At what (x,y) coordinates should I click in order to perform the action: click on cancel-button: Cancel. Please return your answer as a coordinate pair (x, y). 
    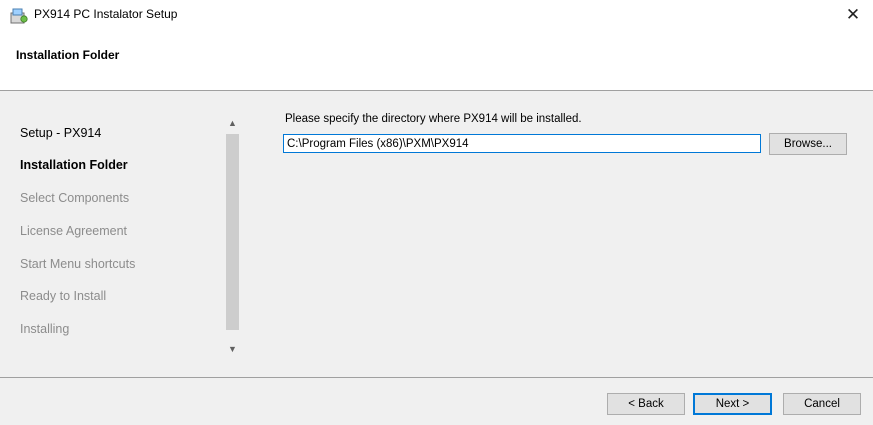
    Looking at the image, I should click on (822, 404).